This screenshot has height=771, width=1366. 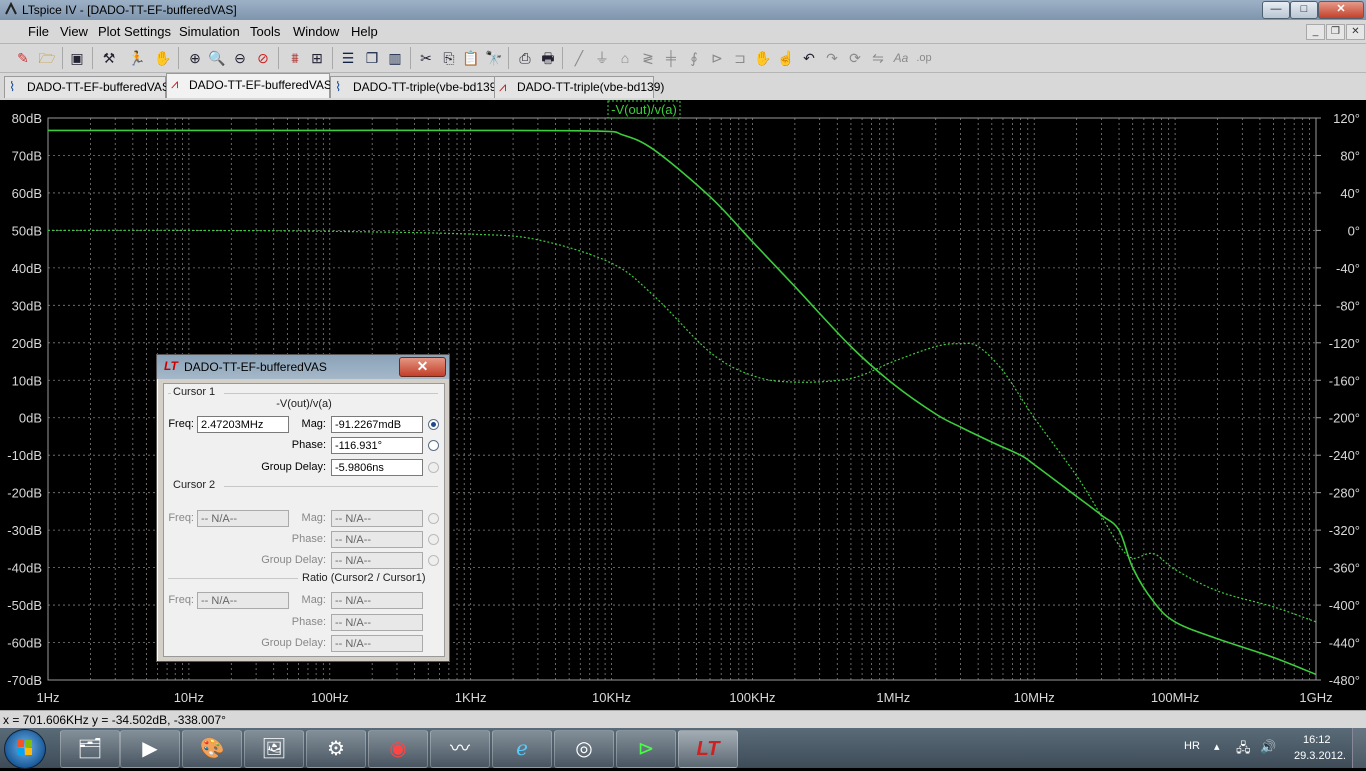 I want to click on cursor1-mag-radio, so click(x=433, y=424).